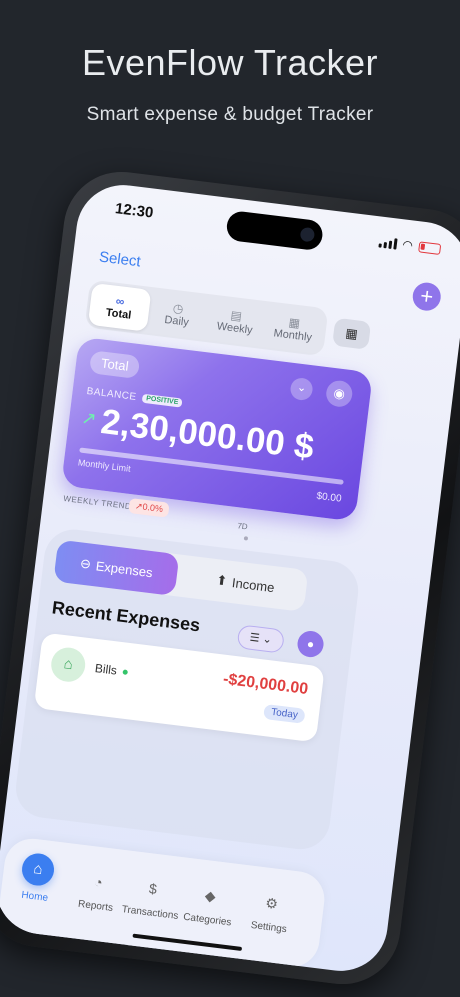 The height and width of the screenshot is (997, 460). I want to click on tab-monthly: ▦ Monthly, so click(293, 328).